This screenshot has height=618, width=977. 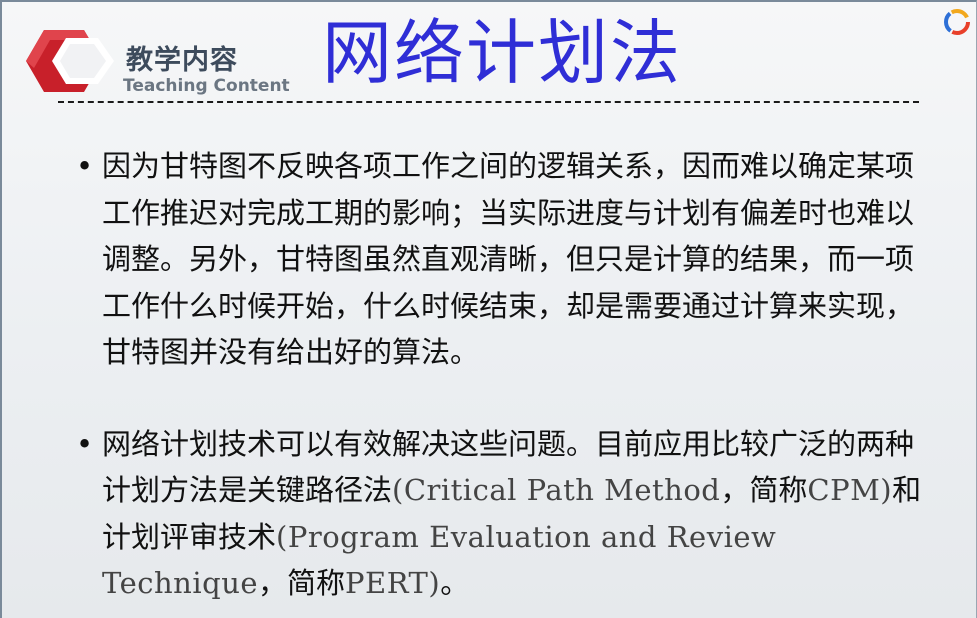 What do you see at coordinates (182, 60) in the screenshot?
I see `section-label-zh: 教学内容` at bounding box center [182, 60].